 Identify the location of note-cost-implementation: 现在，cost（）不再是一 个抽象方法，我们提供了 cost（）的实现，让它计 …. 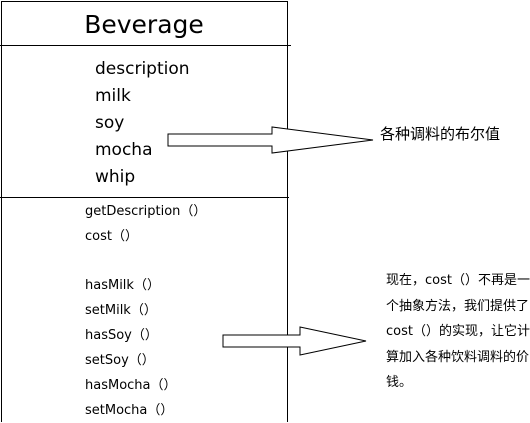
(458, 332).